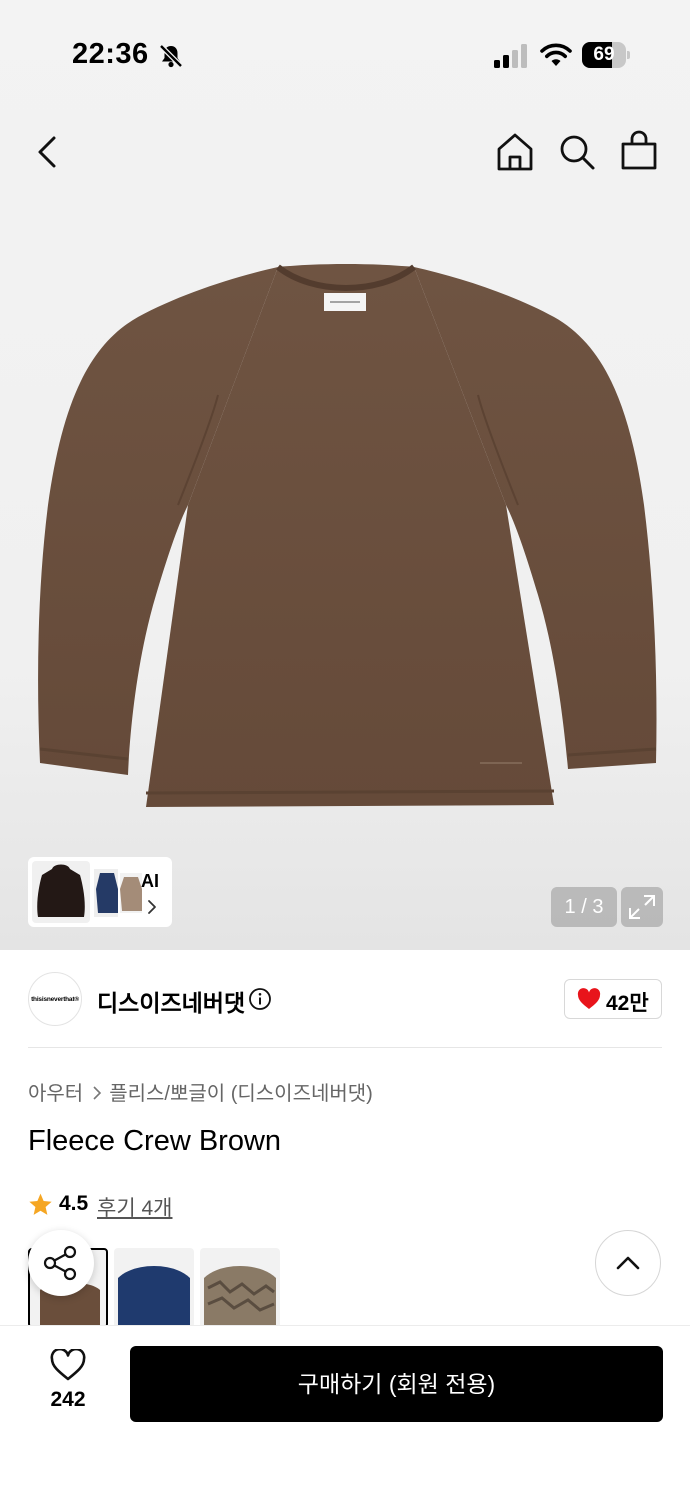  I want to click on status-bar: 22:36 69, so click(345, 50).